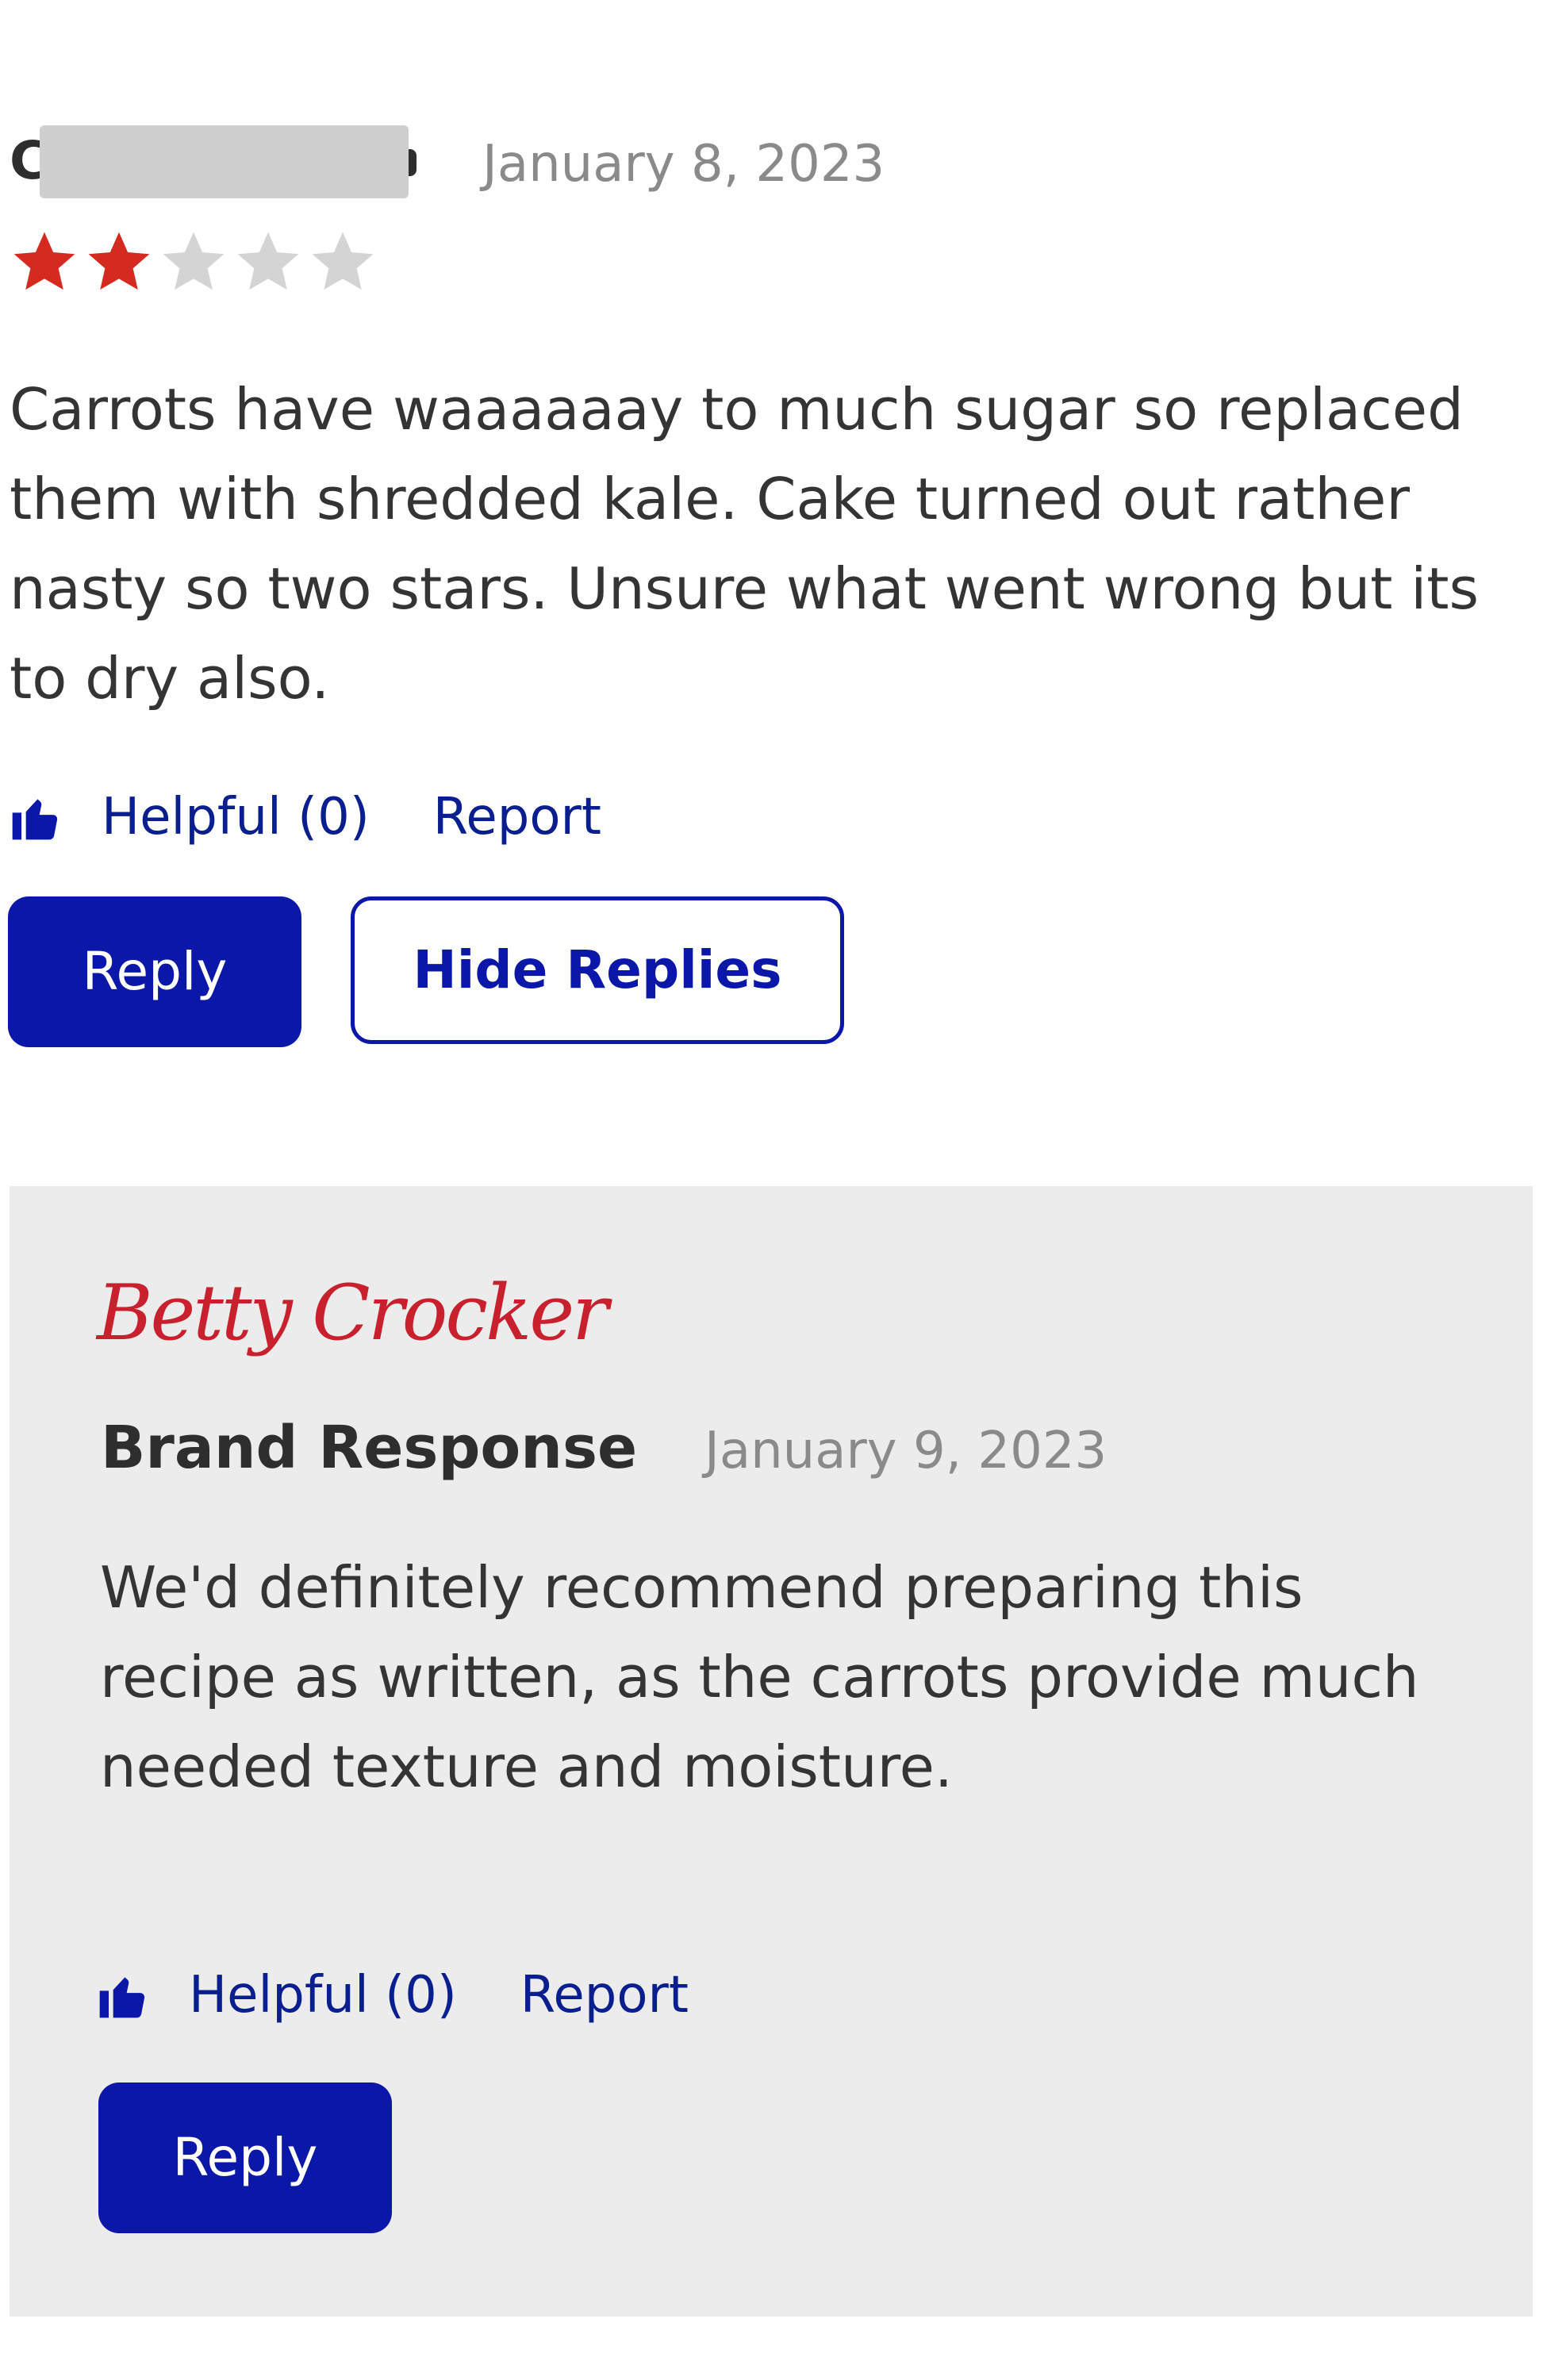 The width and height of the screenshot is (1547, 2380). Describe the element at coordinates (905, 1451) in the screenshot. I see `brand-response-date: January 9, 2023` at that location.